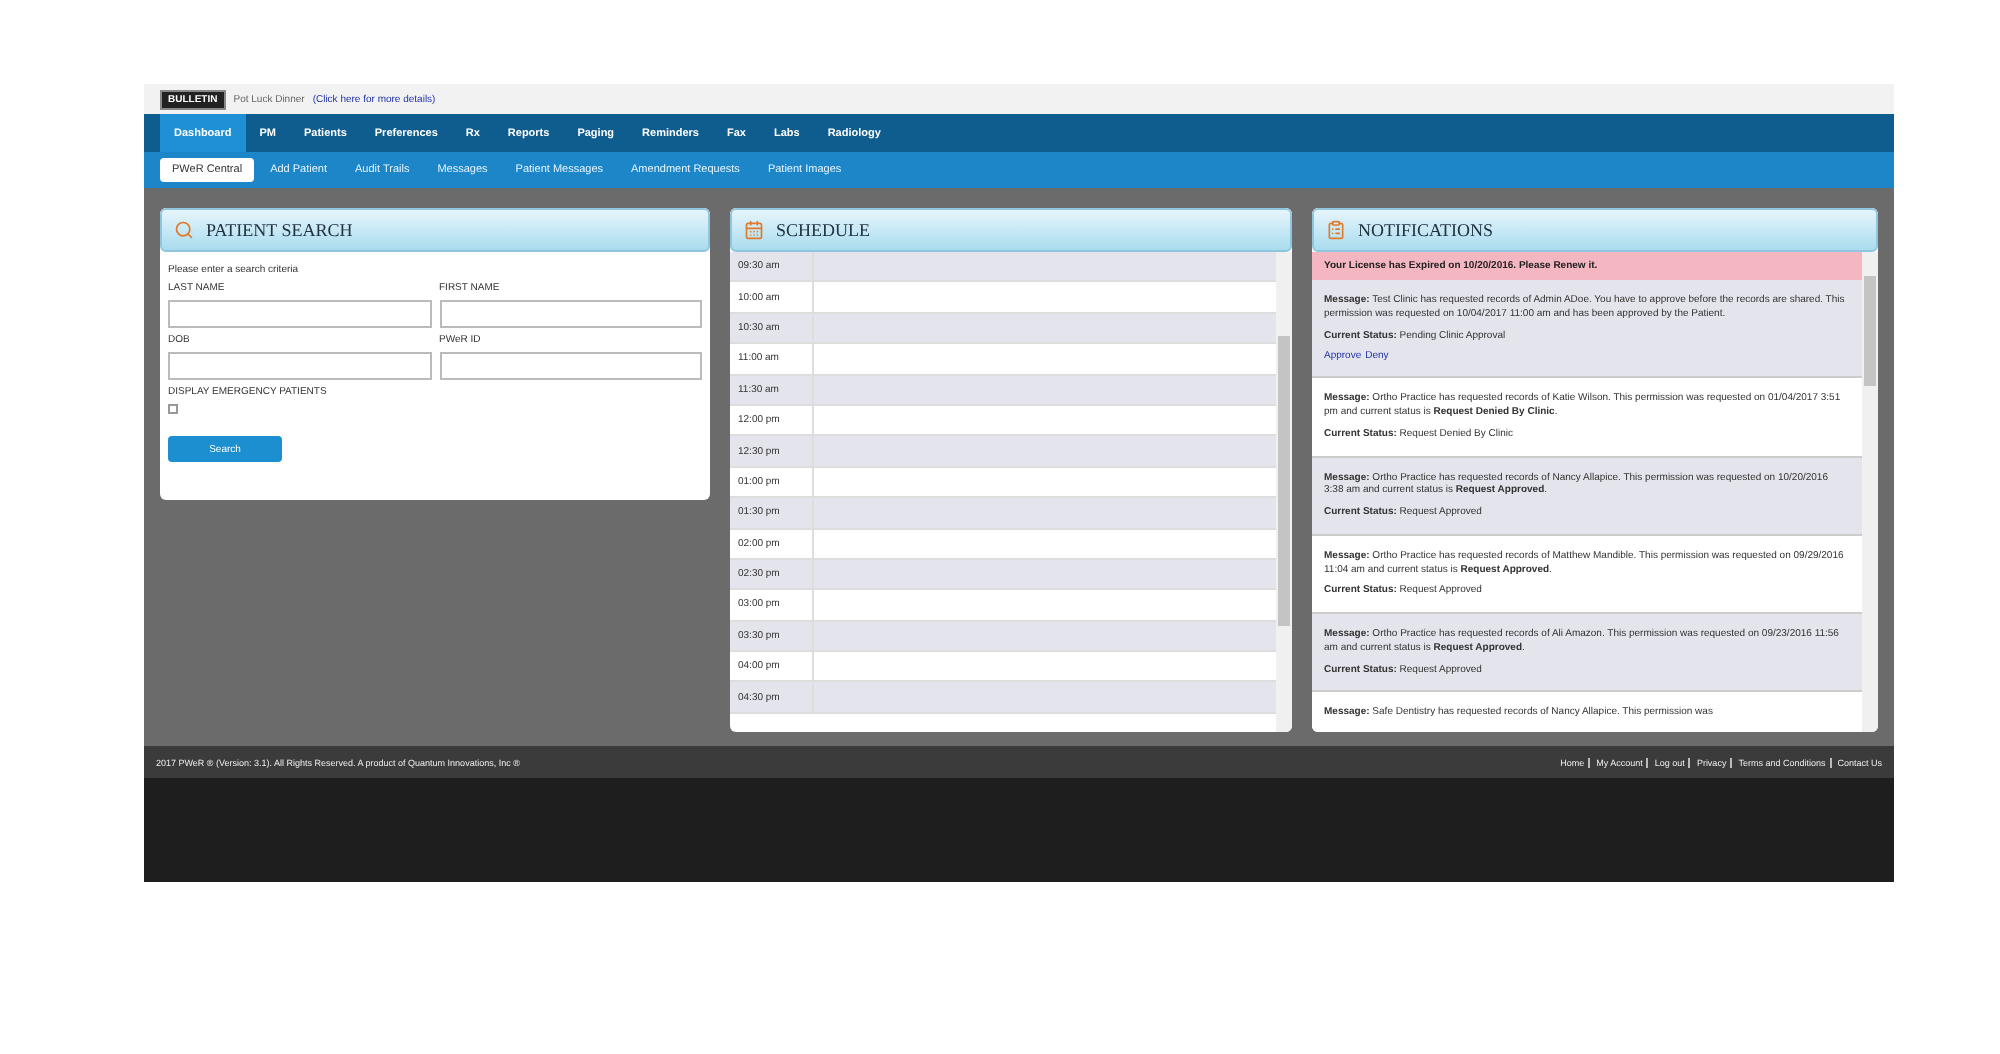 This screenshot has width=2000, height=1054. I want to click on panel-title: SCHEDULE, so click(823, 230).